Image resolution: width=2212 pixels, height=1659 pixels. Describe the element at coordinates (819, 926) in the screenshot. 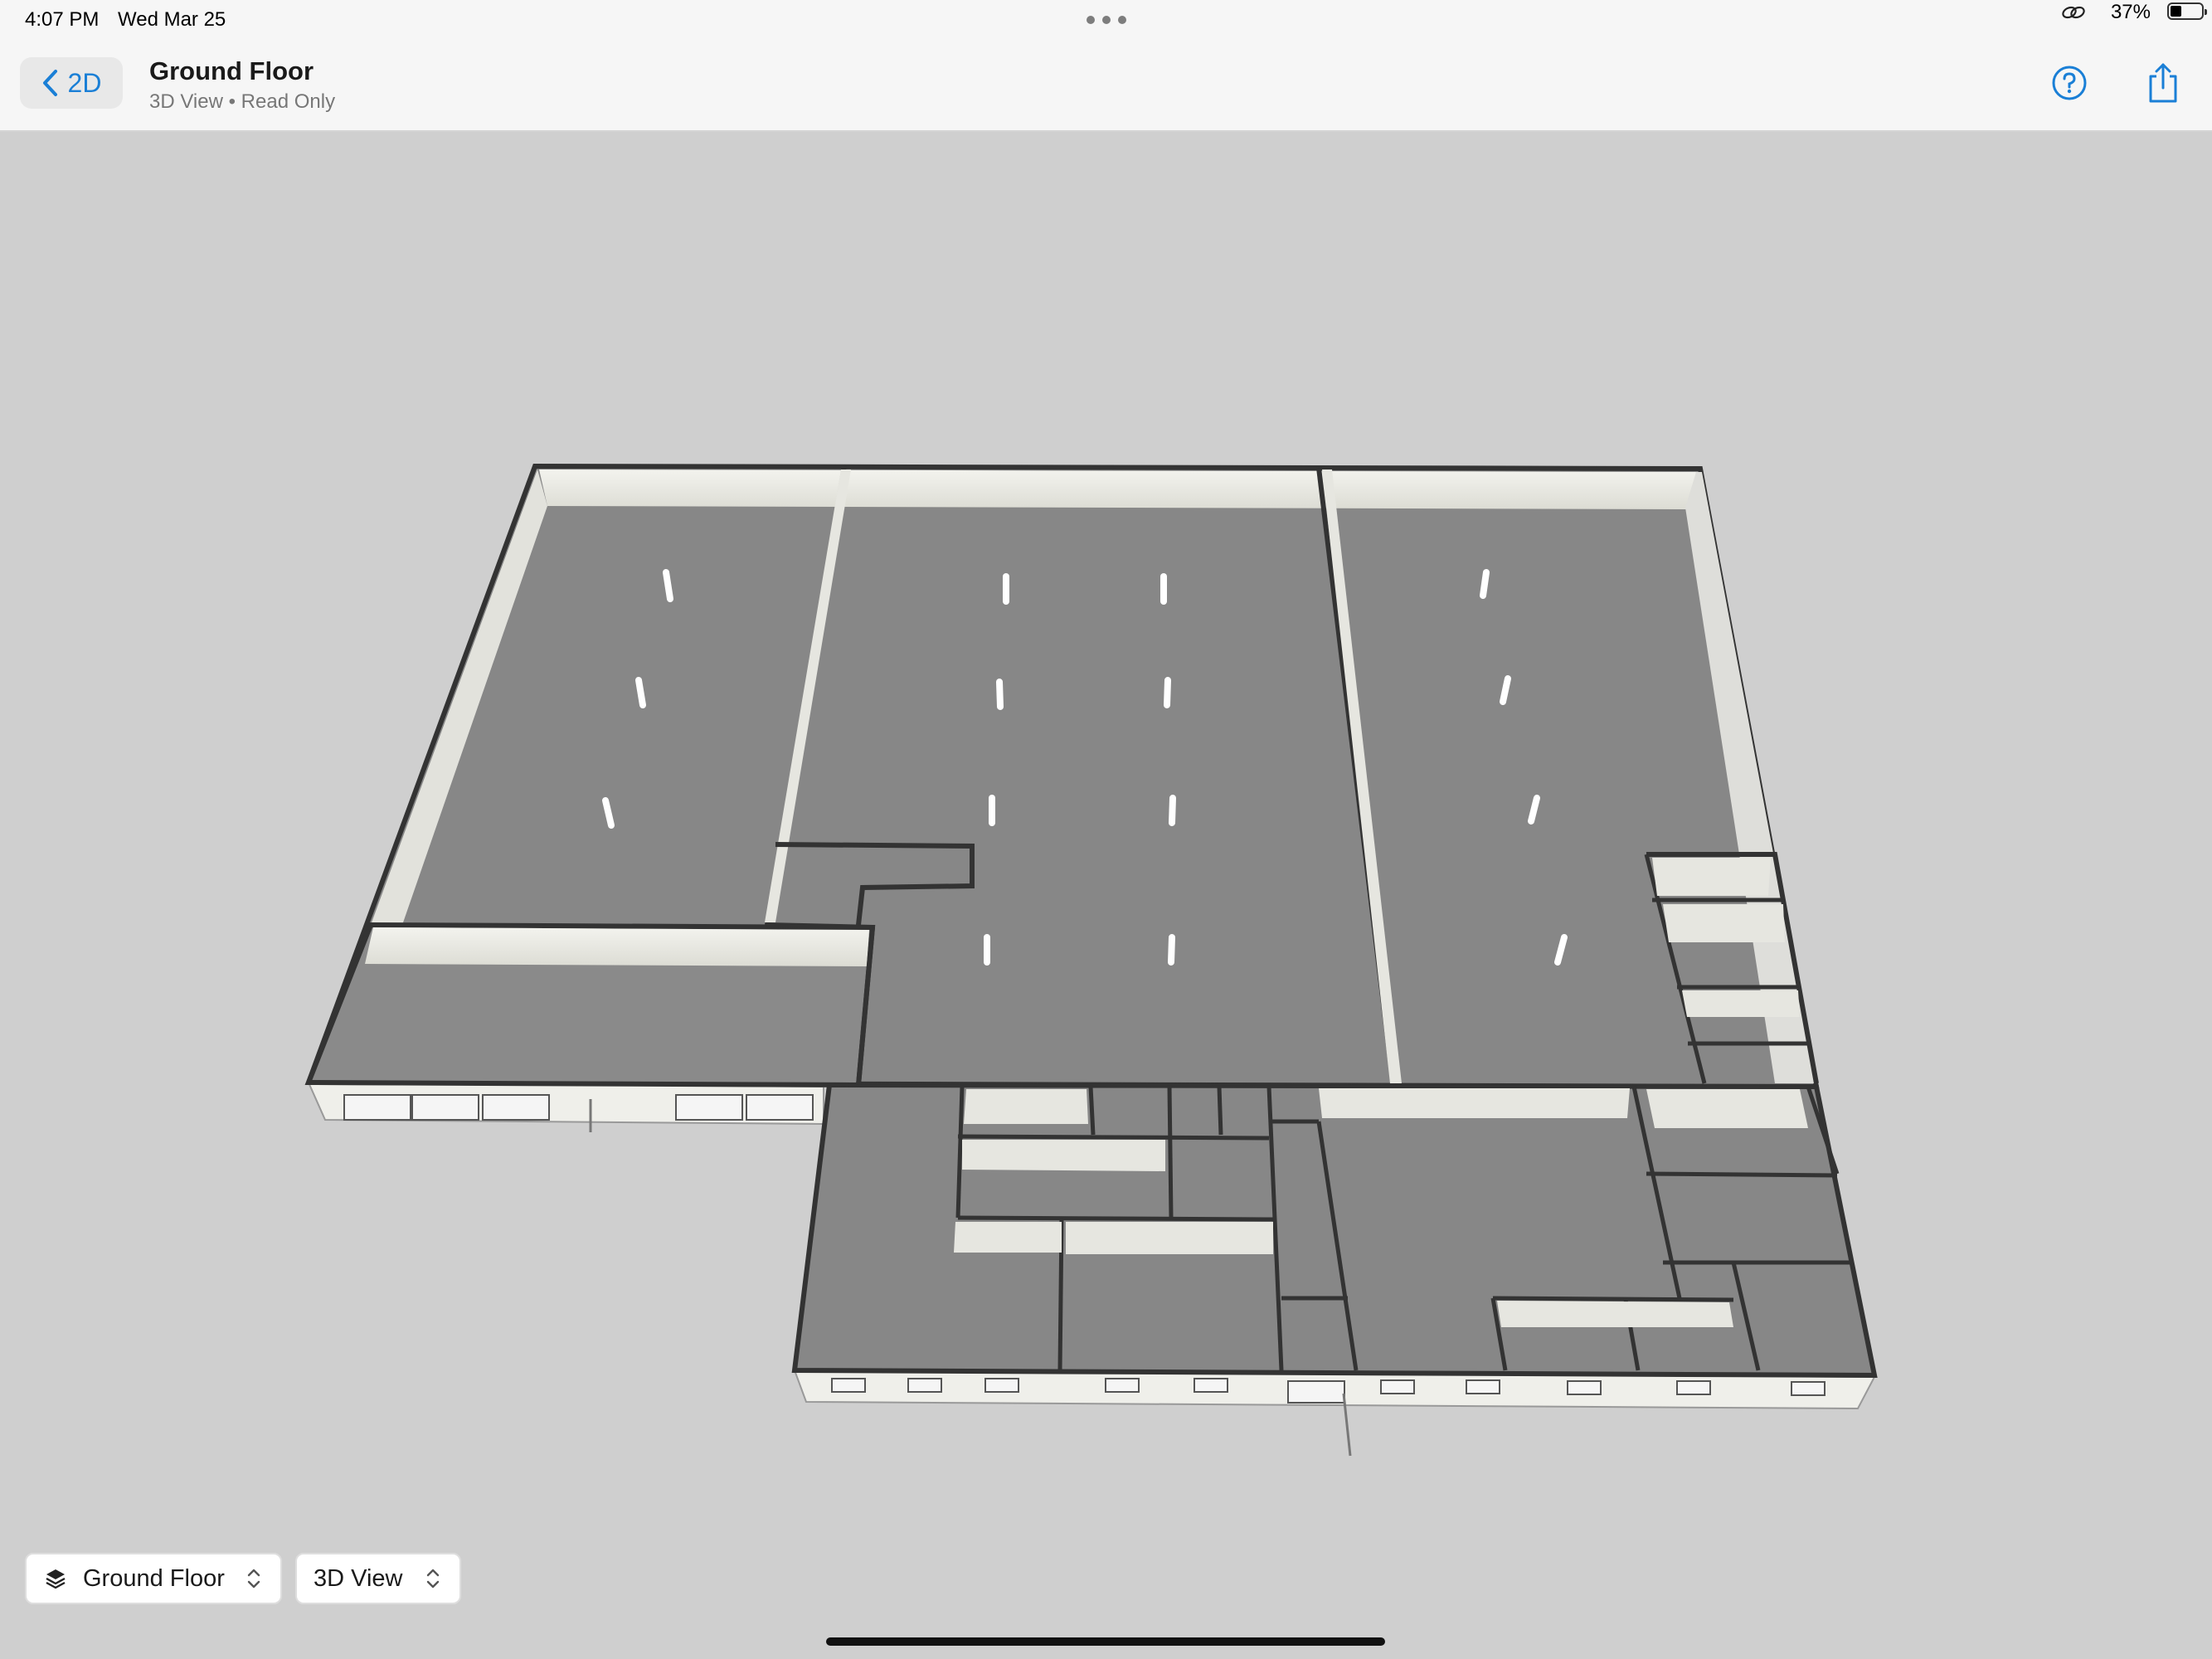

I see `partition-c` at that location.